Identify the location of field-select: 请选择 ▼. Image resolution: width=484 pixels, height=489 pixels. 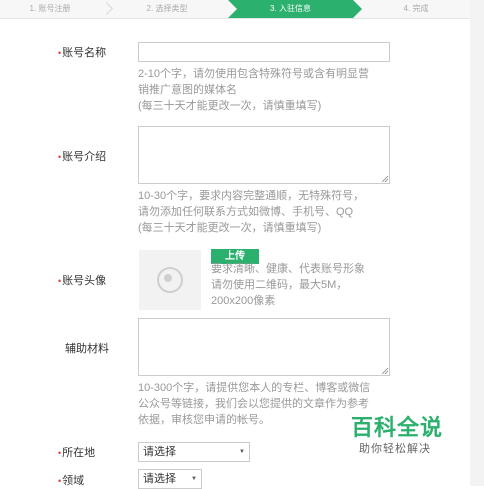
(170, 479).